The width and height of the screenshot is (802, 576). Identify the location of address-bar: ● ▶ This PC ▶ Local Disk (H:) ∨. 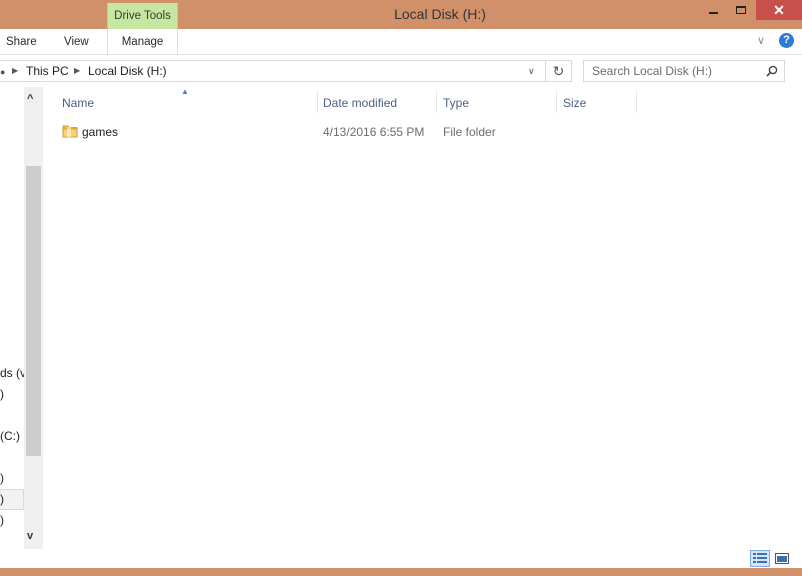
(273, 71).